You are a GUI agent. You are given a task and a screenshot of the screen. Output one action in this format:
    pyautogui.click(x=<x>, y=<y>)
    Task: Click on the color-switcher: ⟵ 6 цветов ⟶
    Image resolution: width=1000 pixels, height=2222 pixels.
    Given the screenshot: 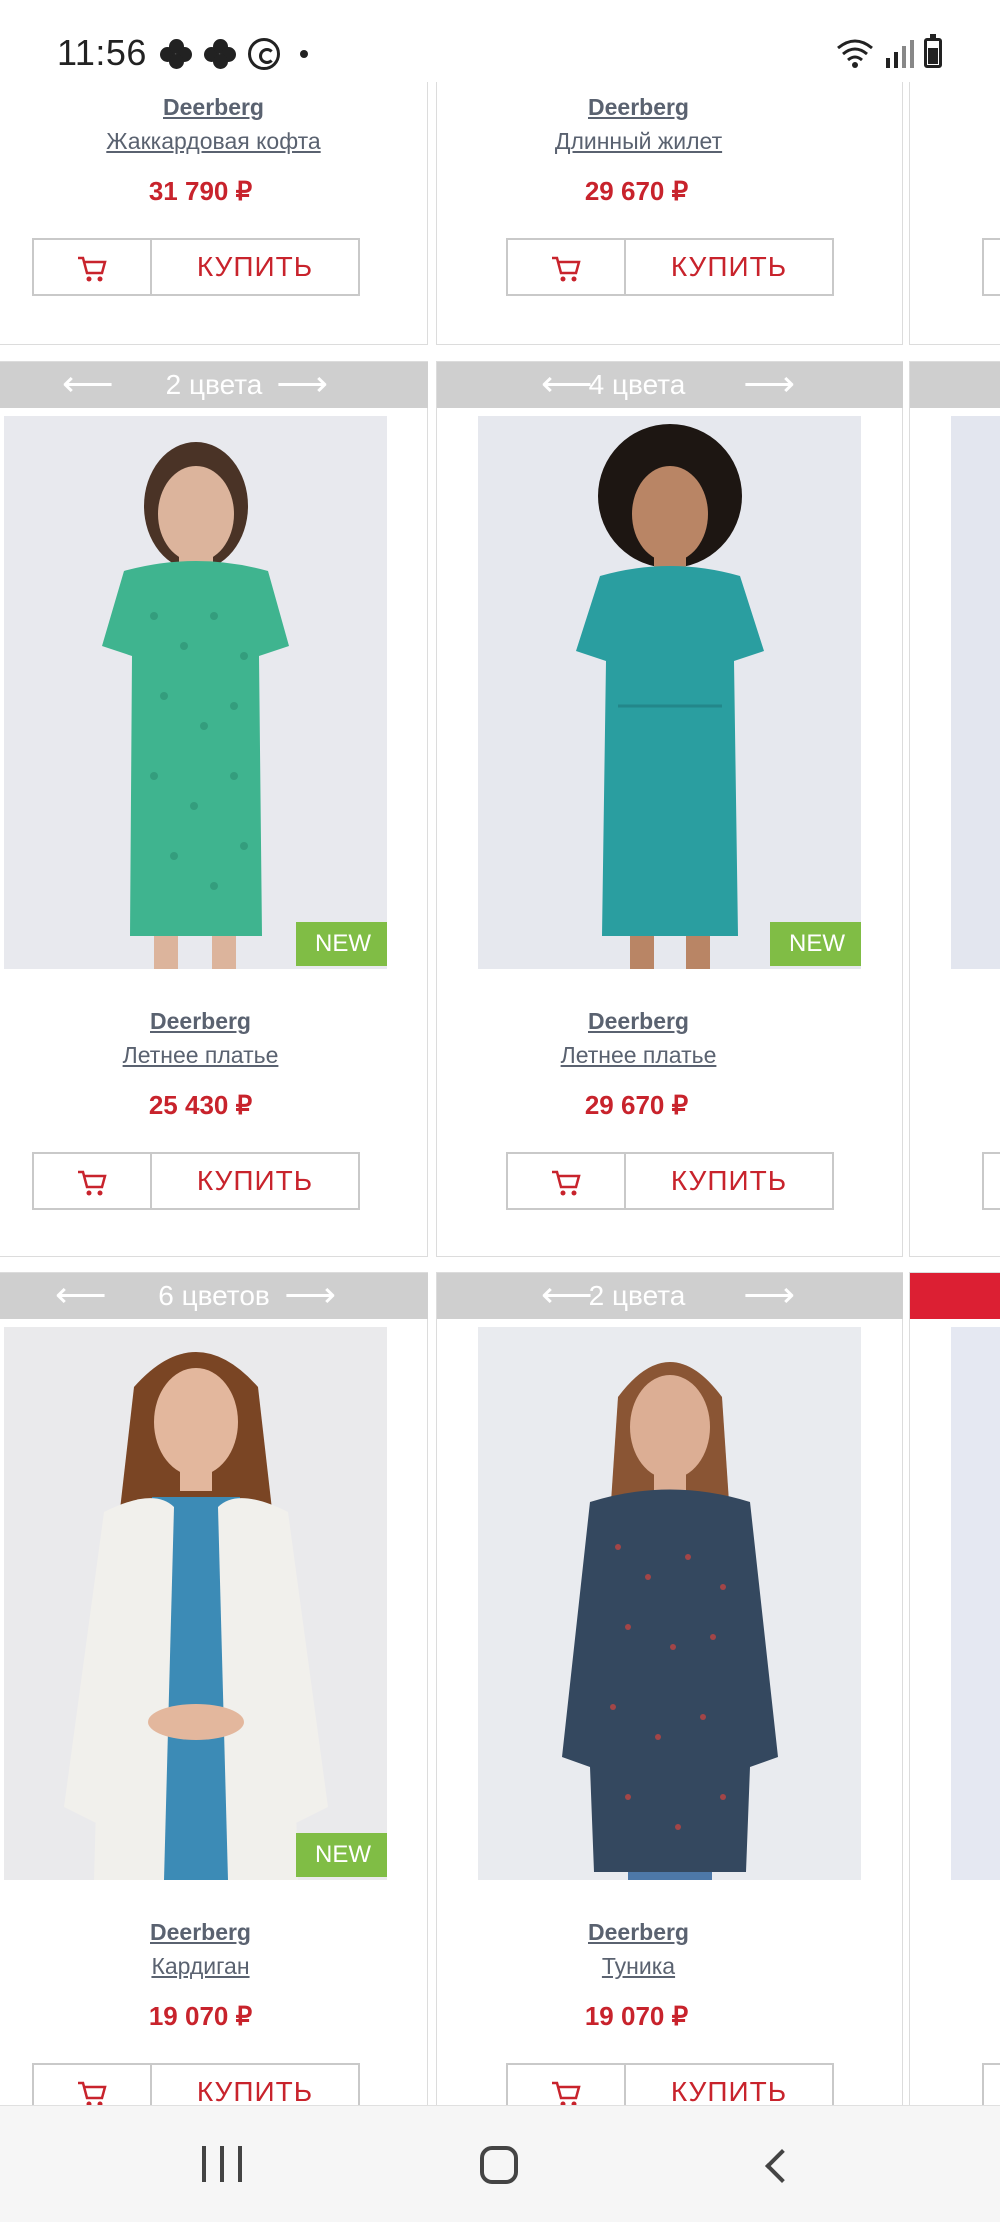 What is the action you would take?
    pyautogui.click(x=214, y=1296)
    